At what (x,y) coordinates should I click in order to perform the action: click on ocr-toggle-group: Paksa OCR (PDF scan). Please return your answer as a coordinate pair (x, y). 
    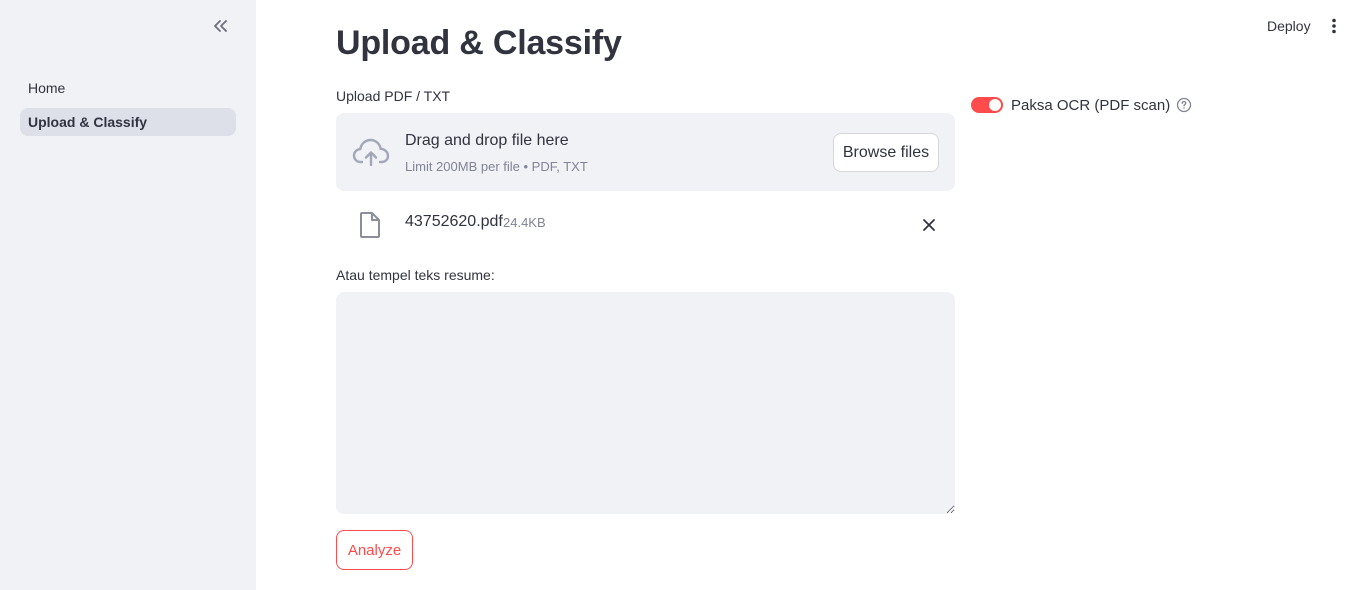
    Looking at the image, I should click on (1081, 105).